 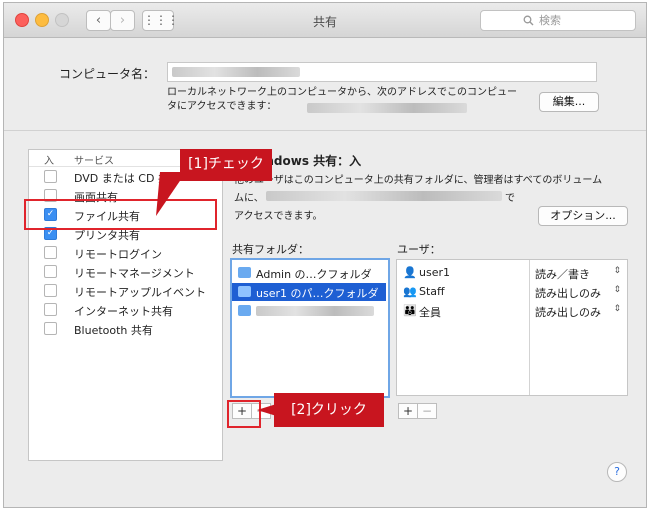 I want to click on service-label: リモートマネージメント, so click(x=134, y=273).